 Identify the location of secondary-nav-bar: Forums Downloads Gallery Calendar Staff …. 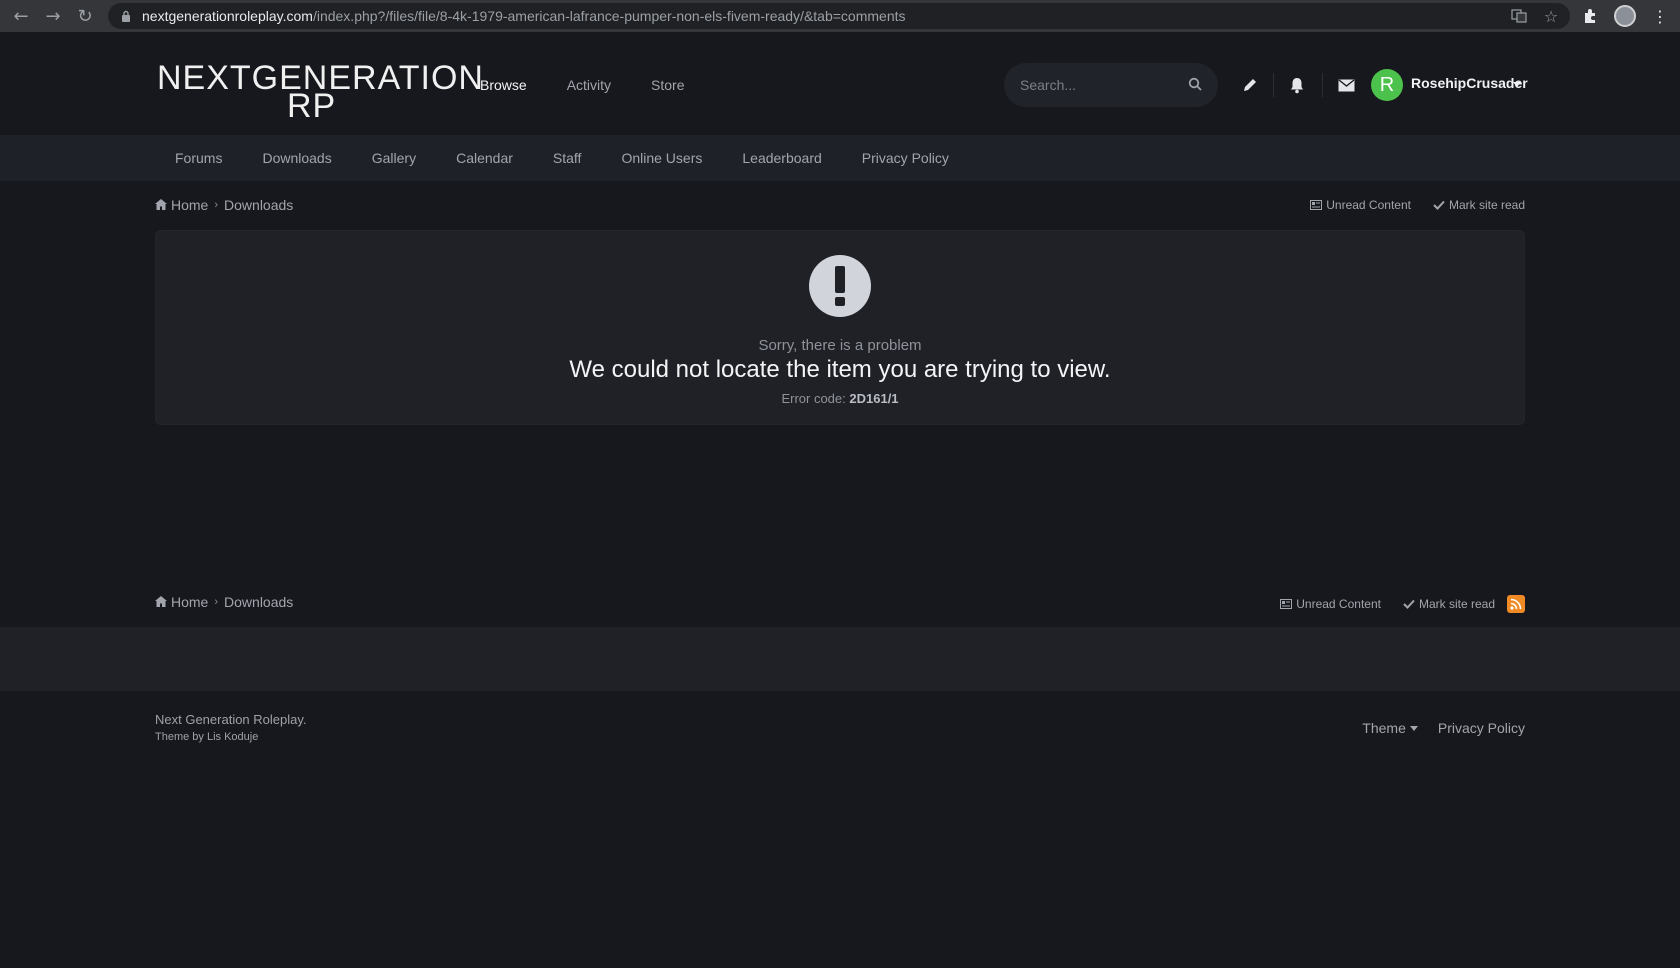
(840, 158).